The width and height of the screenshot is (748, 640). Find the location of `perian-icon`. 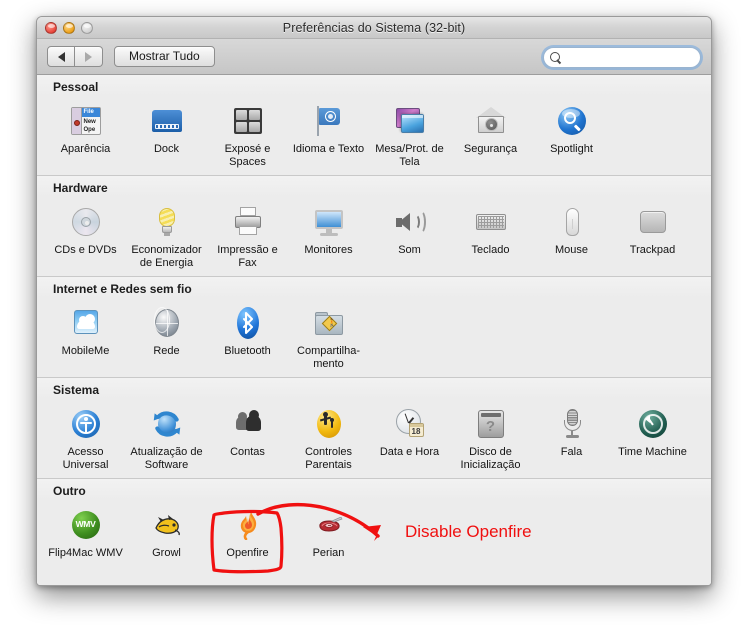

perian-icon is located at coordinates (328, 525).